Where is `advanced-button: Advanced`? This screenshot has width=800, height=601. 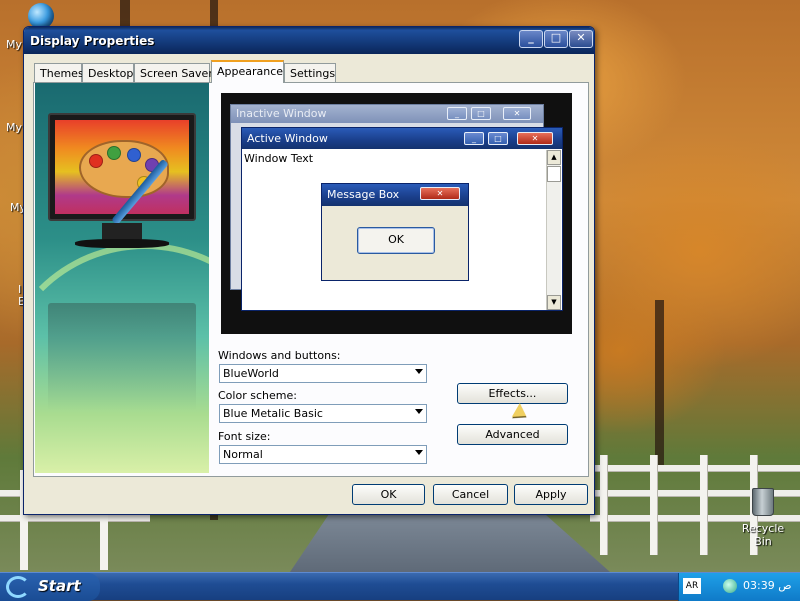 advanced-button: Advanced is located at coordinates (512, 434).